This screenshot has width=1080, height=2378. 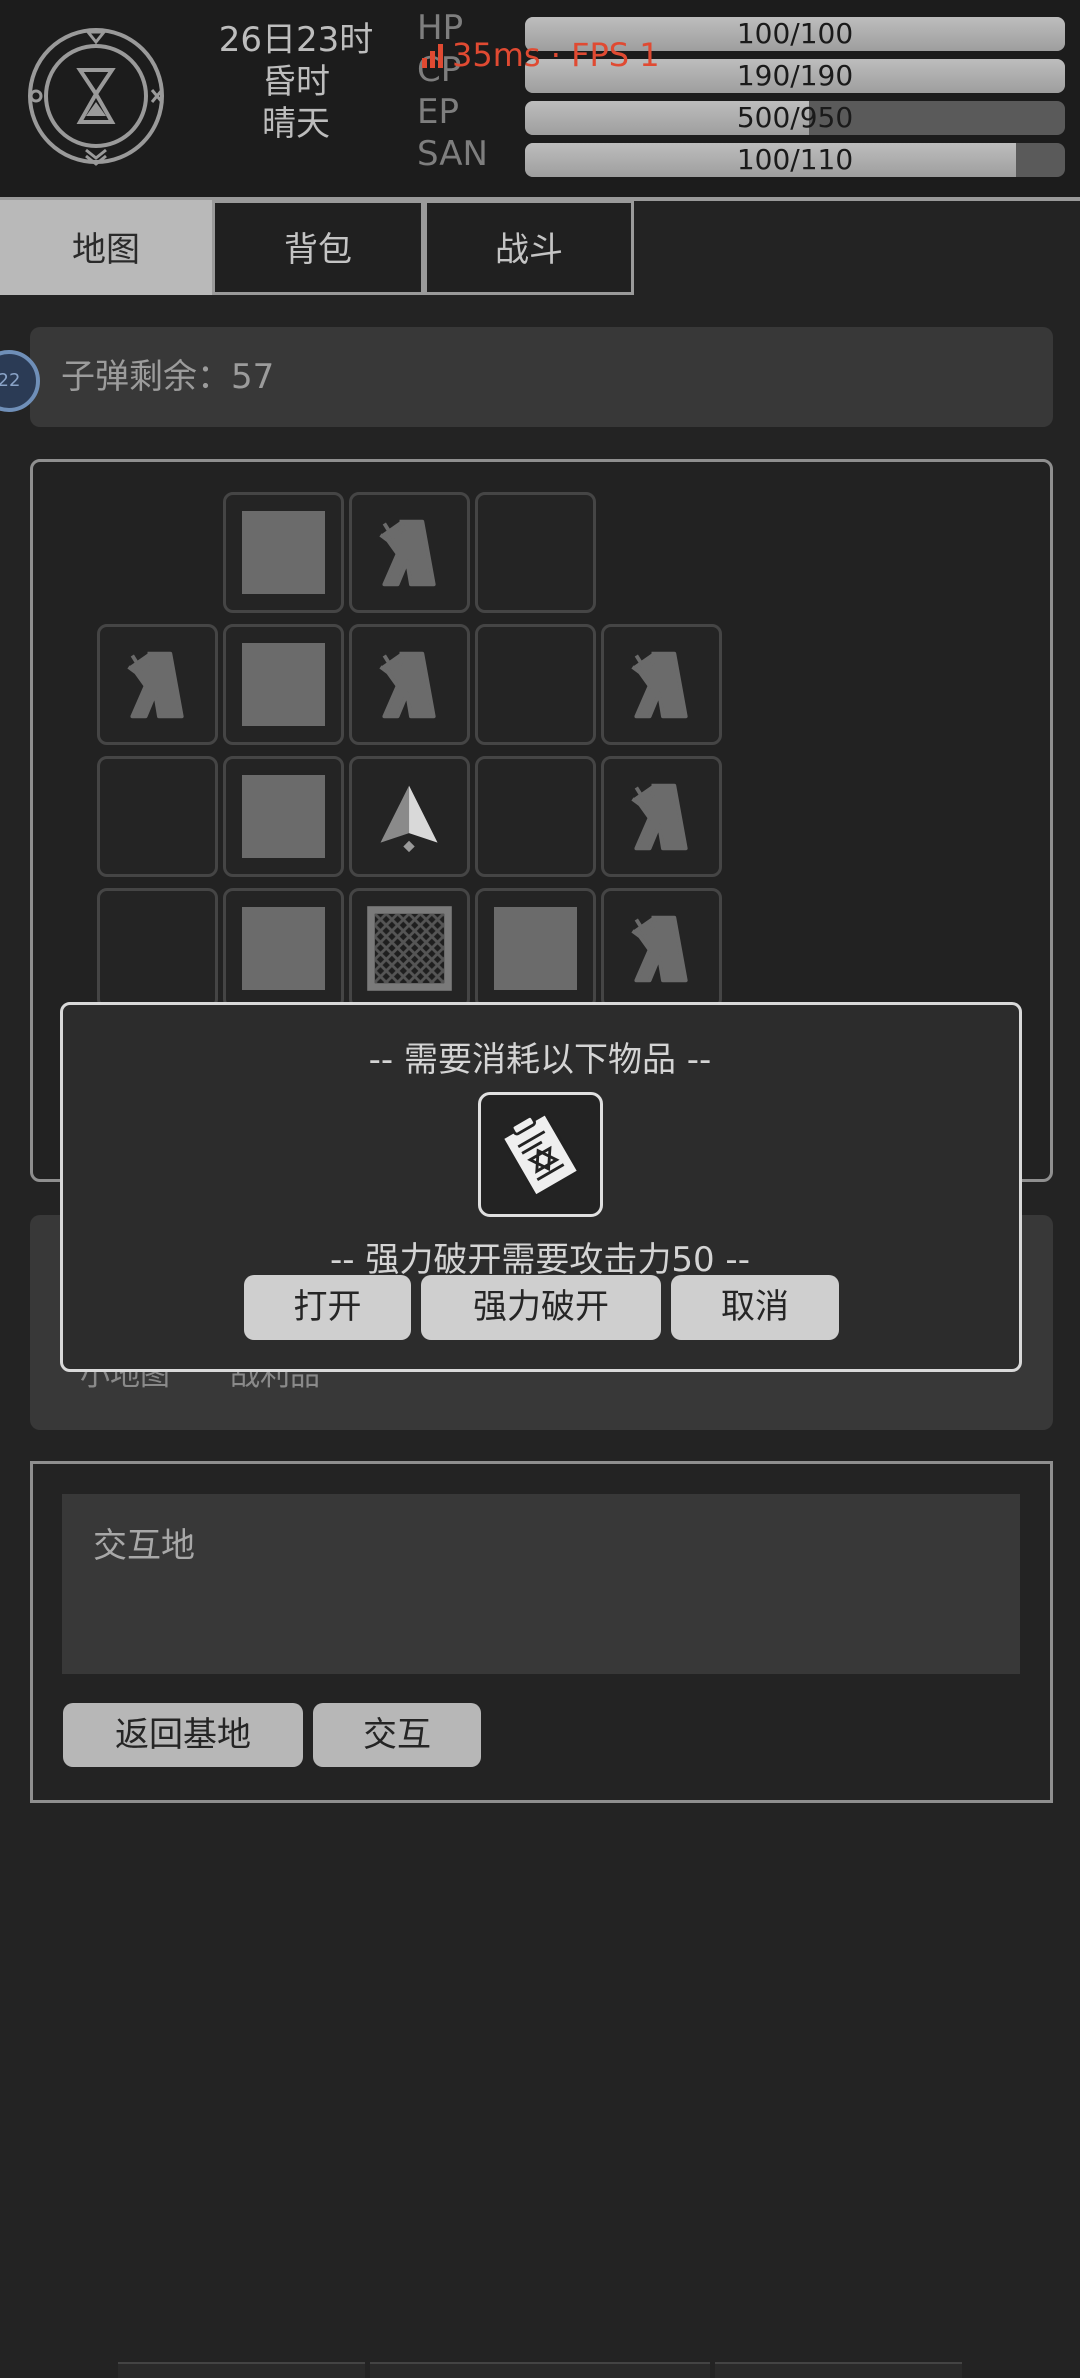 I want to click on dialog-title: -- 需要消耗以下物品 --, so click(x=540, y=1060).